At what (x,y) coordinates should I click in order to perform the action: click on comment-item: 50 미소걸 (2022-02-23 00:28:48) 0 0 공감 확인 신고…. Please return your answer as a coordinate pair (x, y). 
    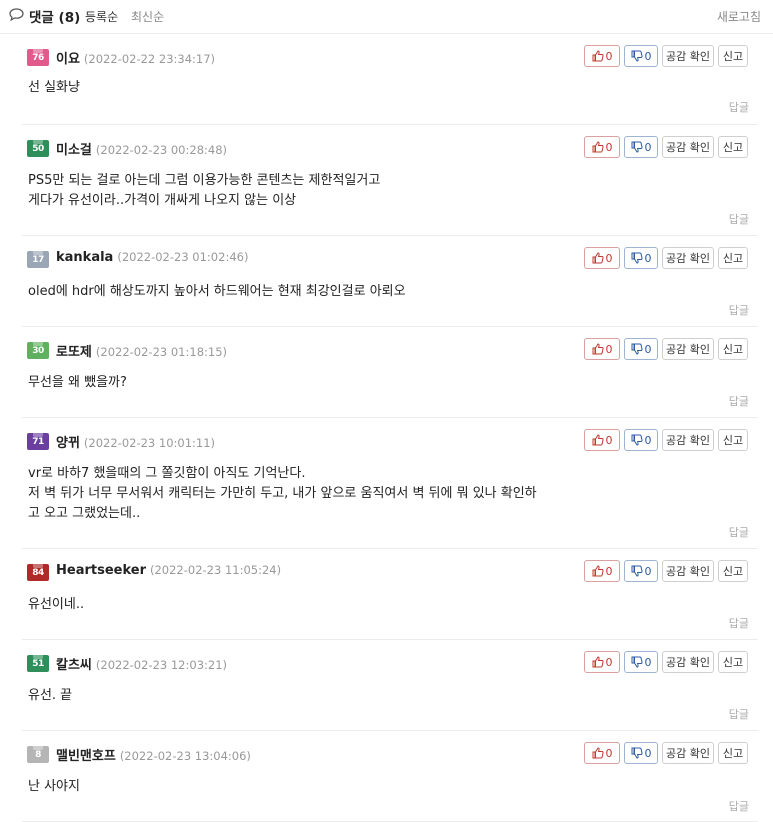
    Looking at the image, I should click on (390, 181).